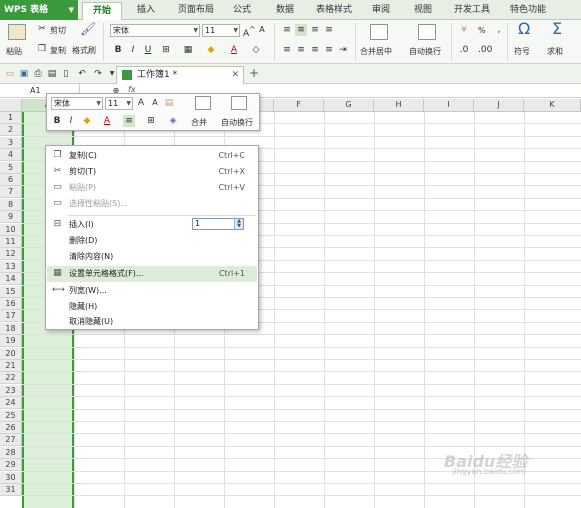 This screenshot has height=508, width=581. What do you see at coordinates (464, 30) in the screenshot?
I see `number-format-icon: ¥` at bounding box center [464, 30].